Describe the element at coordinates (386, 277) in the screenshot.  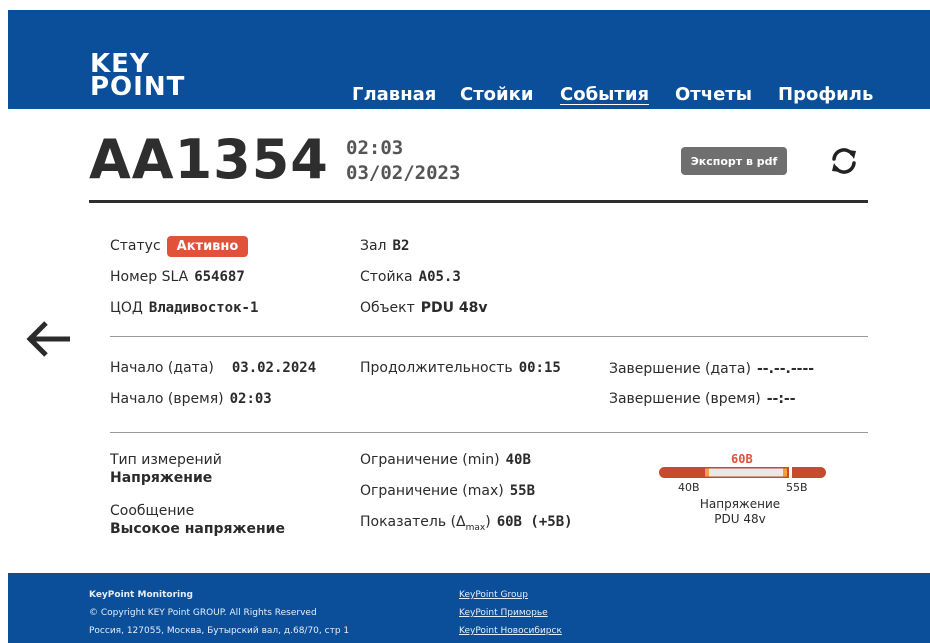
I see `rack-label: Стойка` at that location.